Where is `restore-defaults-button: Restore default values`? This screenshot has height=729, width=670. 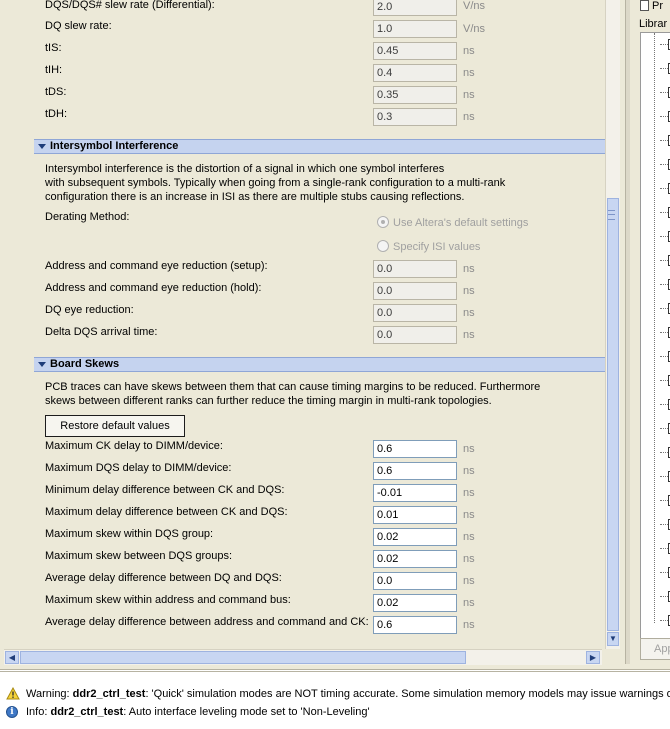
restore-defaults-button: Restore default values is located at coordinates (115, 426).